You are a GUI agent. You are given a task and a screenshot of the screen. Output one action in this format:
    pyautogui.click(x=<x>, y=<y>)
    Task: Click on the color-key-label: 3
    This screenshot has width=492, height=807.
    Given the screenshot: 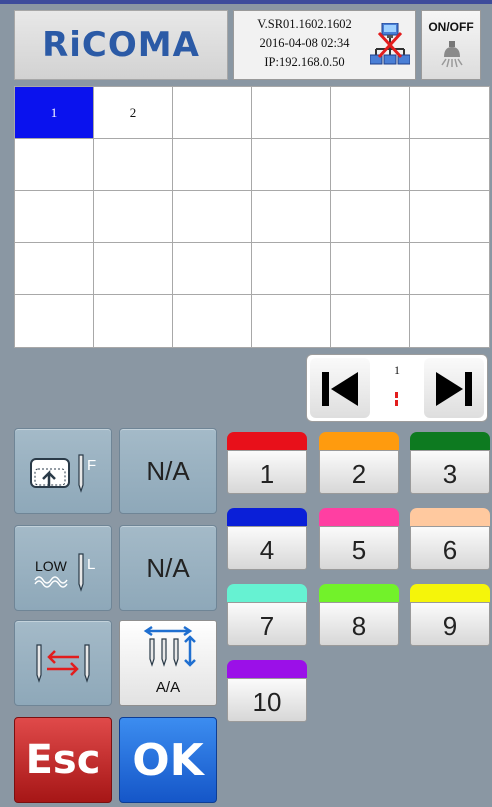 What is the action you would take?
    pyautogui.click(x=450, y=472)
    